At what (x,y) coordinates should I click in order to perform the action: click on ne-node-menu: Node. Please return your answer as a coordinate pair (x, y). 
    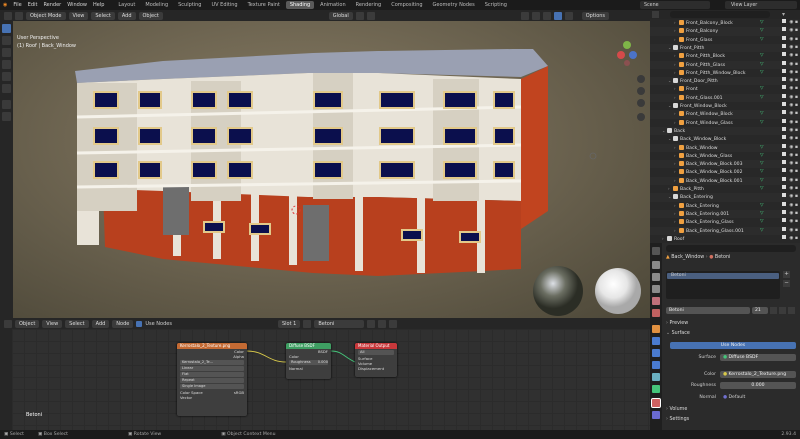
    Looking at the image, I should click on (123, 323).